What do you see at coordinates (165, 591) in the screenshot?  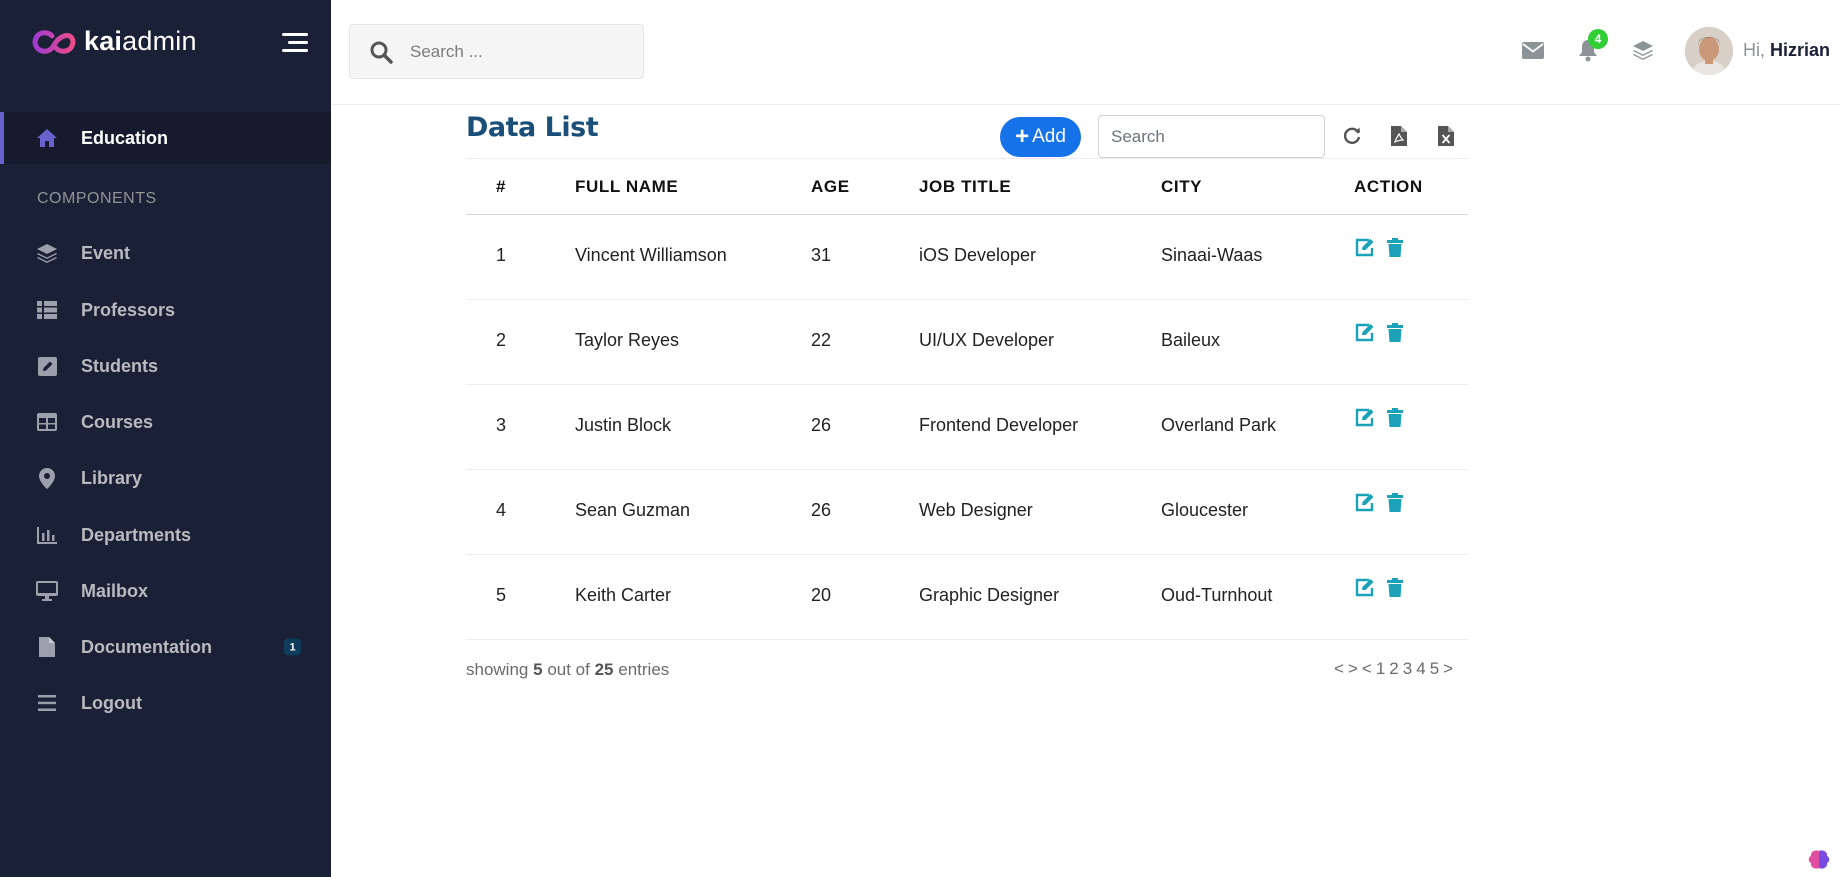 I see `sidebar-item-mailbox: Mailbox` at bounding box center [165, 591].